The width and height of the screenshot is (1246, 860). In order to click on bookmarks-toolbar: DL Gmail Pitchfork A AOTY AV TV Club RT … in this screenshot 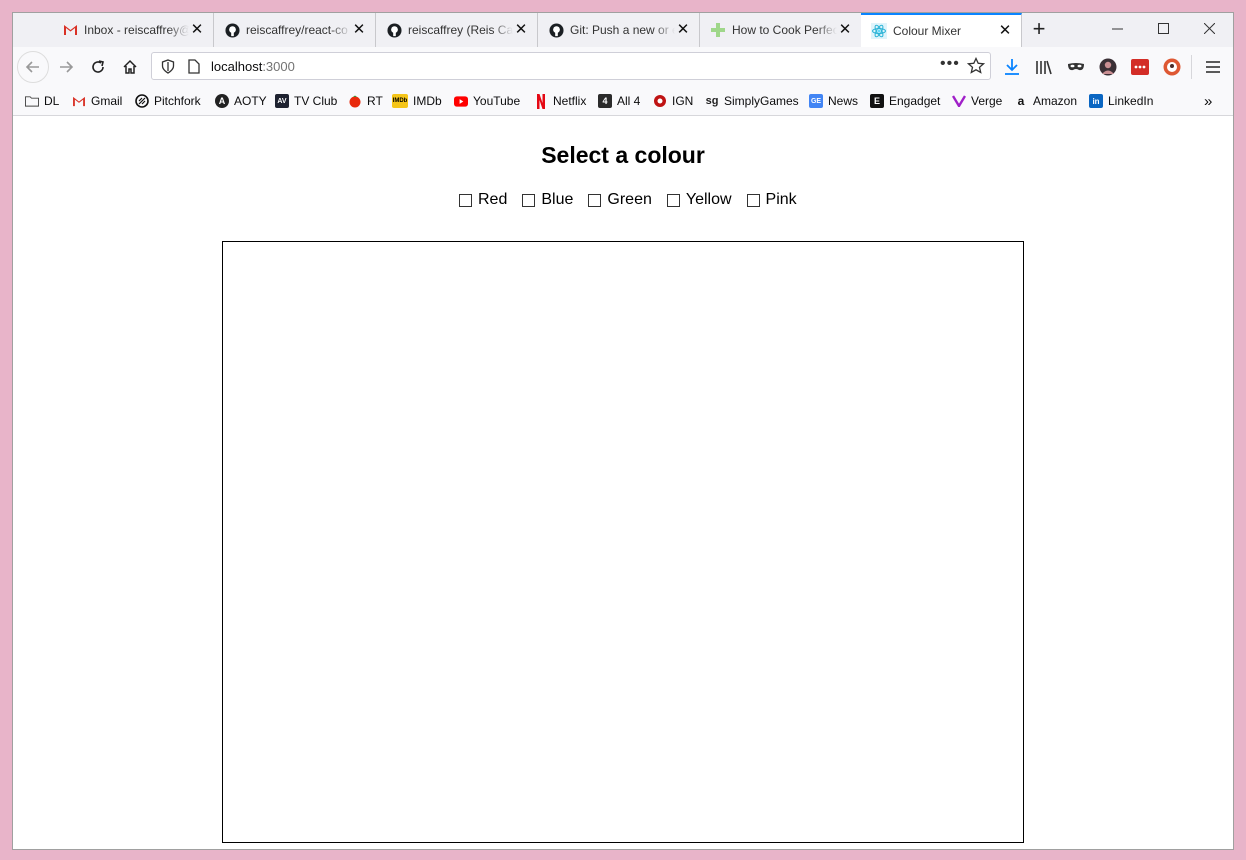, I will do `click(623, 101)`.